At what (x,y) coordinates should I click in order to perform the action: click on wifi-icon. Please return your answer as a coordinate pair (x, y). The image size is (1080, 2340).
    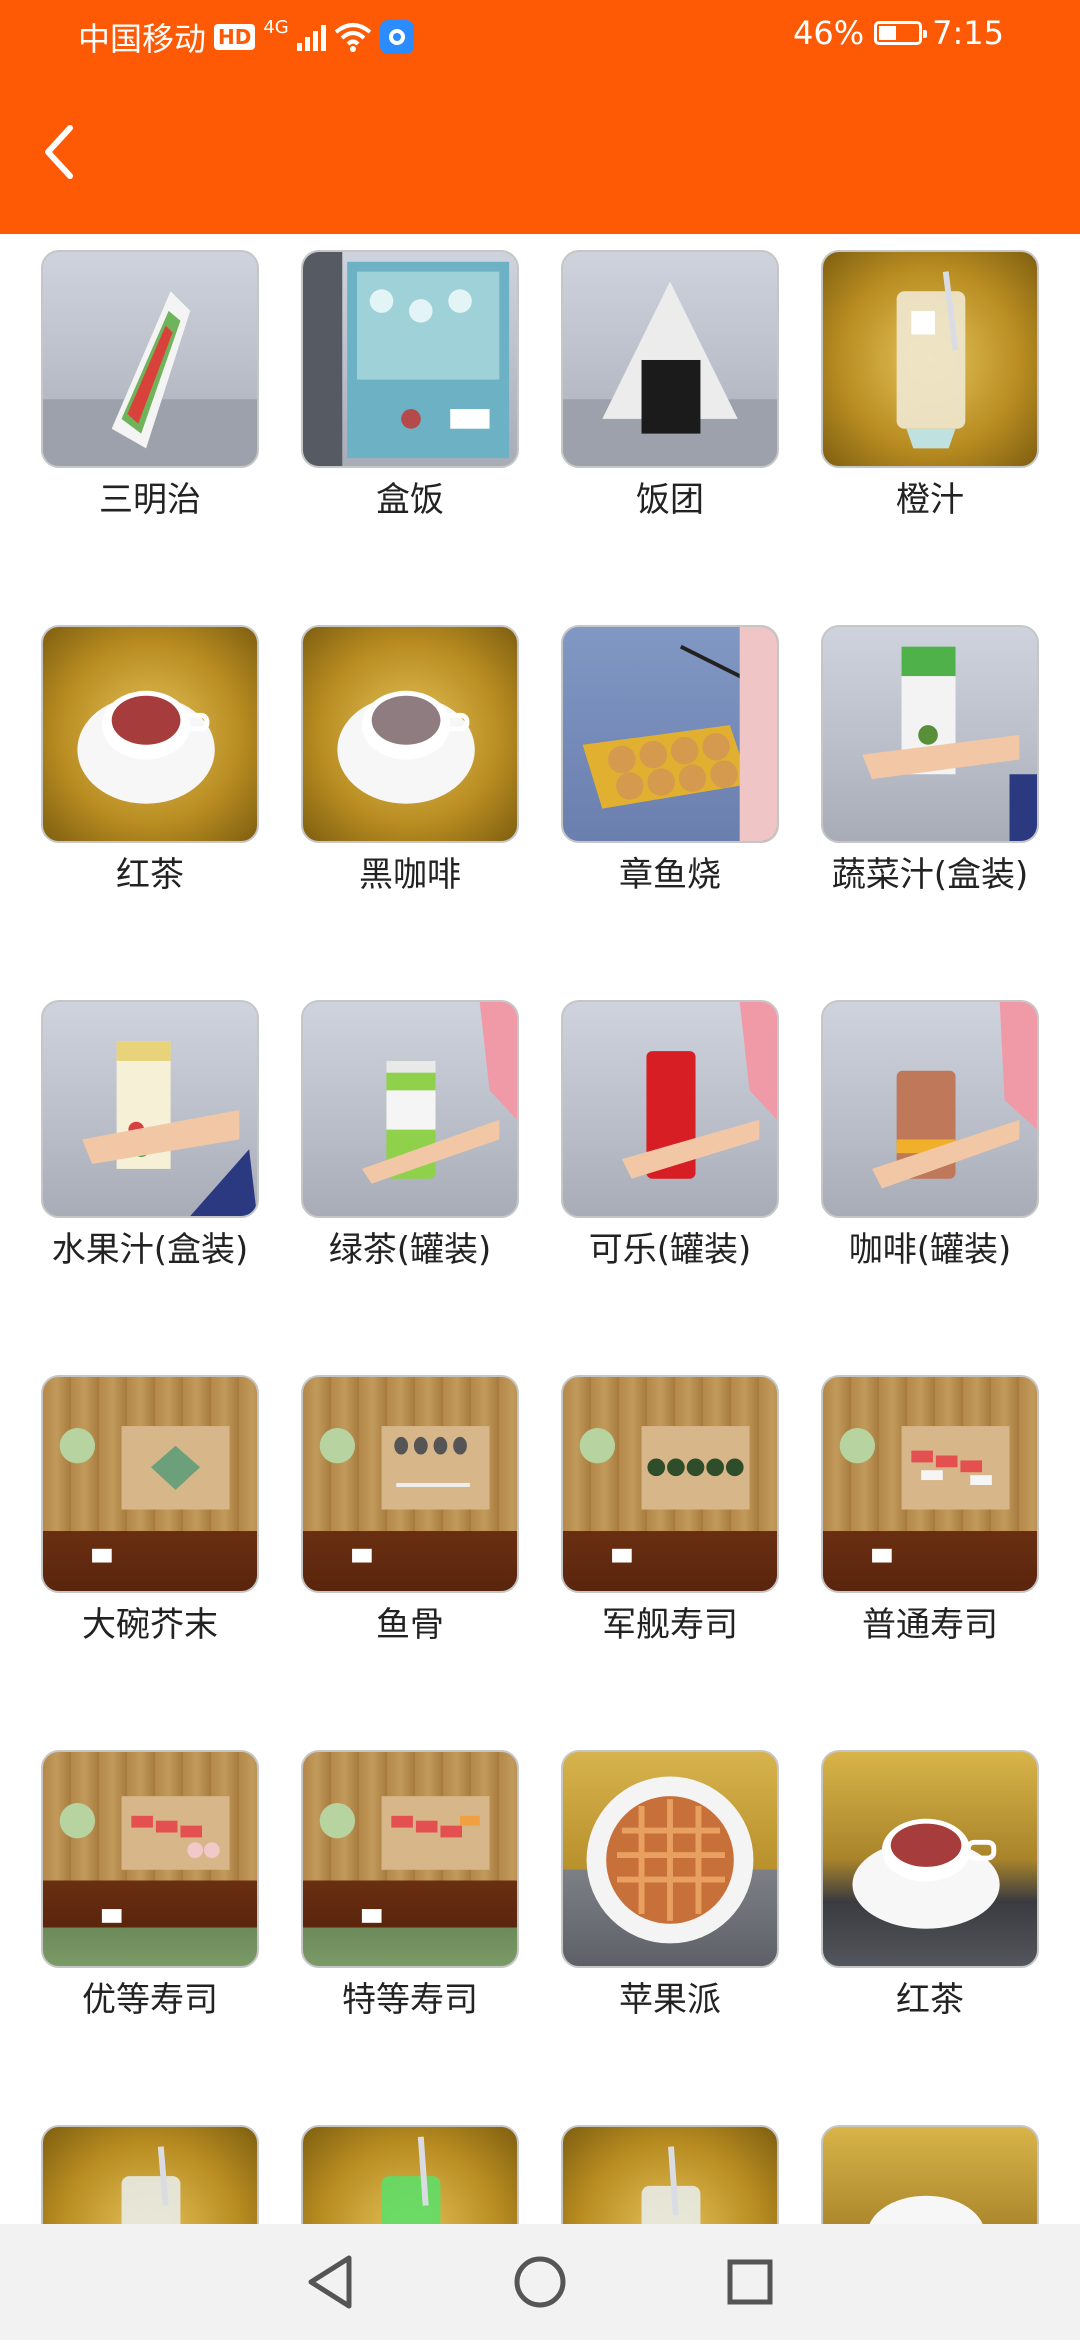
    Looking at the image, I should click on (353, 37).